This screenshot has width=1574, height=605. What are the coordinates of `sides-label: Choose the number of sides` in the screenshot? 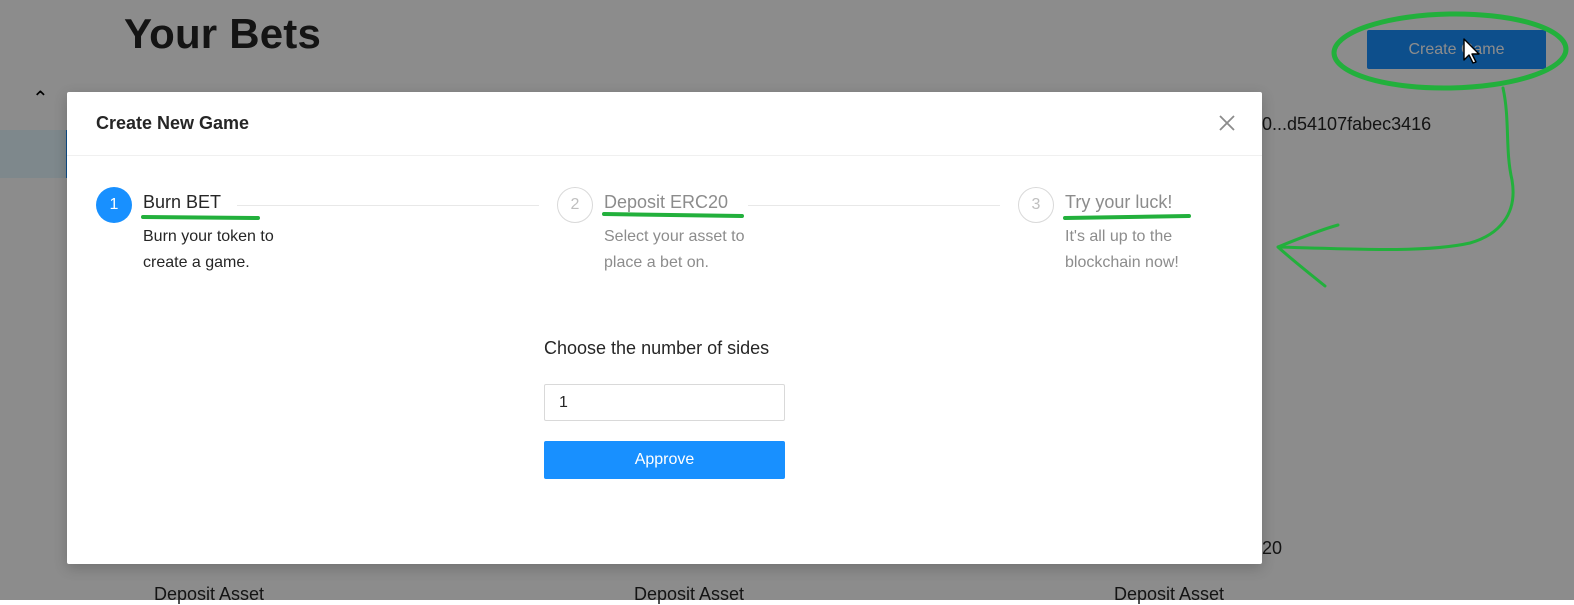 It's located at (657, 348).